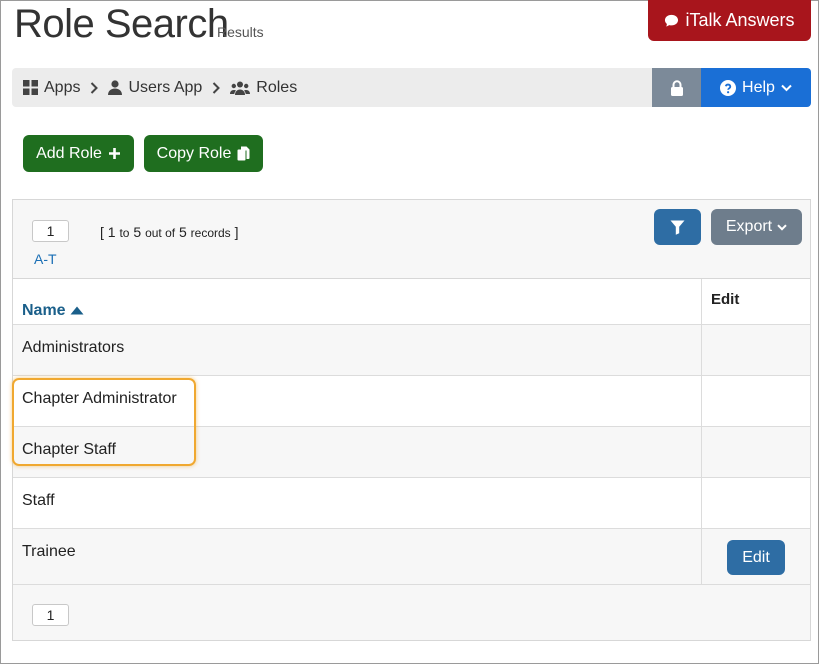 This screenshot has height=664, width=819. Describe the element at coordinates (236, 232) in the screenshot. I see `records-range-close: ]` at that location.